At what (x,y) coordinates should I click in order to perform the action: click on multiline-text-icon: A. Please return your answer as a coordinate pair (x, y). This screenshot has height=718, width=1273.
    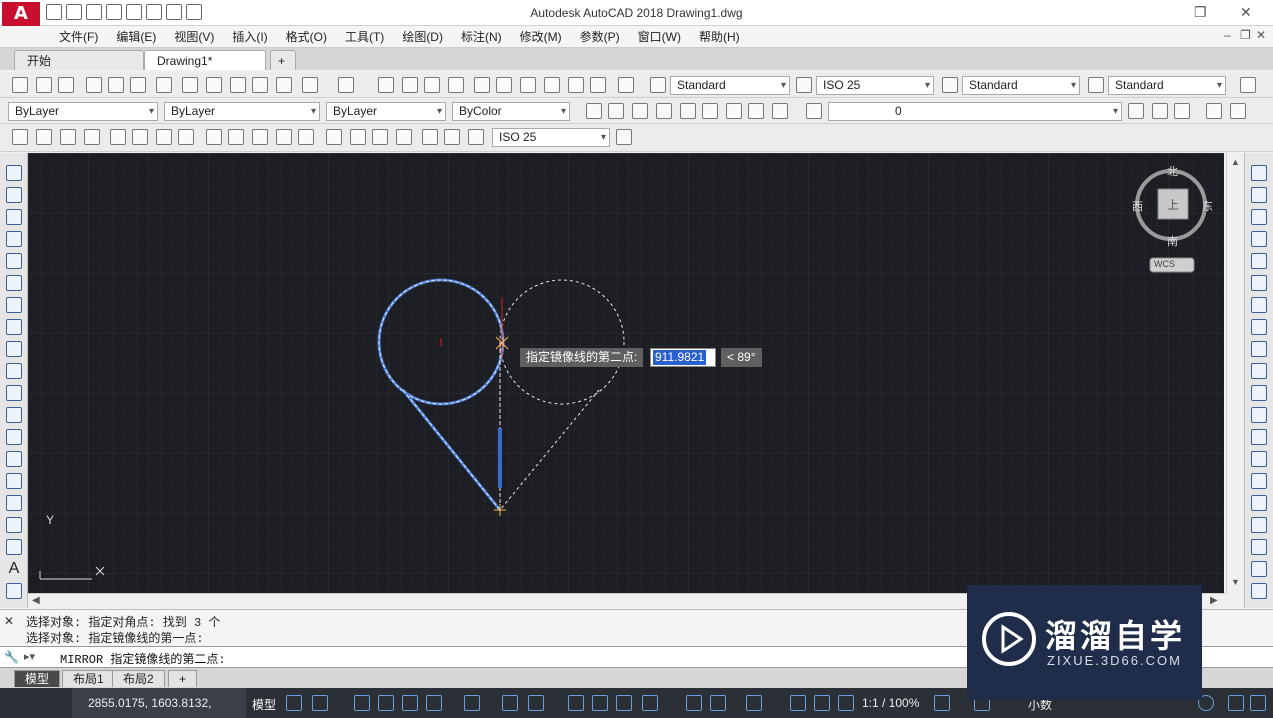
    Looking at the image, I should click on (14, 569).